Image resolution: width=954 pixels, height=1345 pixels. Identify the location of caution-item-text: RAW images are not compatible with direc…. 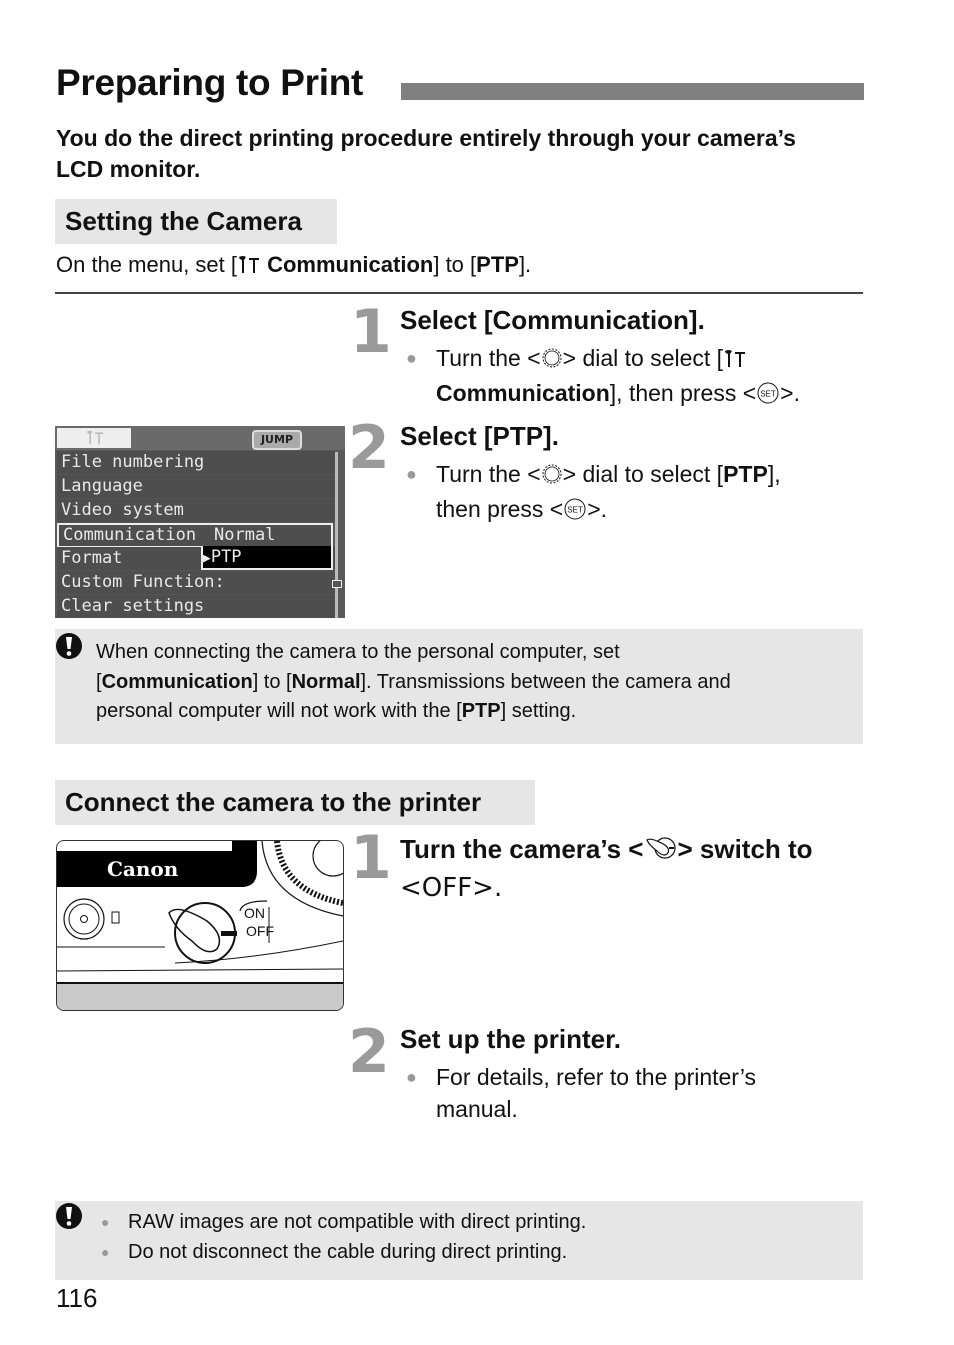
(357, 1222).